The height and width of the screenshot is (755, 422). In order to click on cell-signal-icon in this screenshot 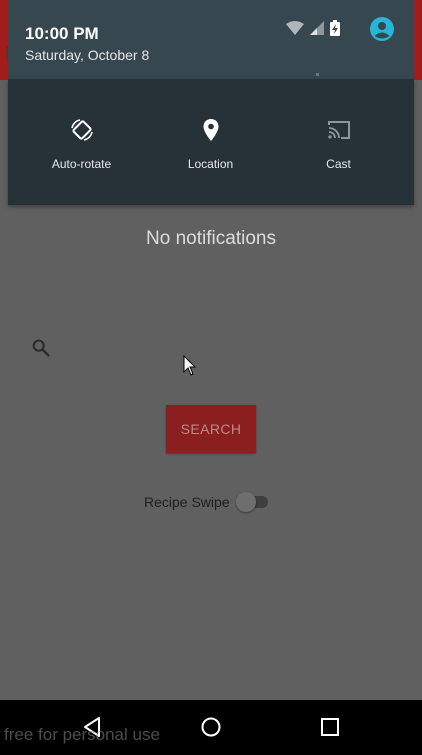, I will do `click(317, 30)`.